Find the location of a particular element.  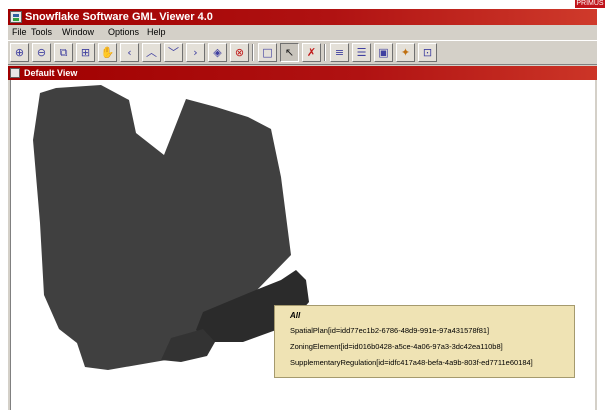

settings-button: ✦ is located at coordinates (405, 52).